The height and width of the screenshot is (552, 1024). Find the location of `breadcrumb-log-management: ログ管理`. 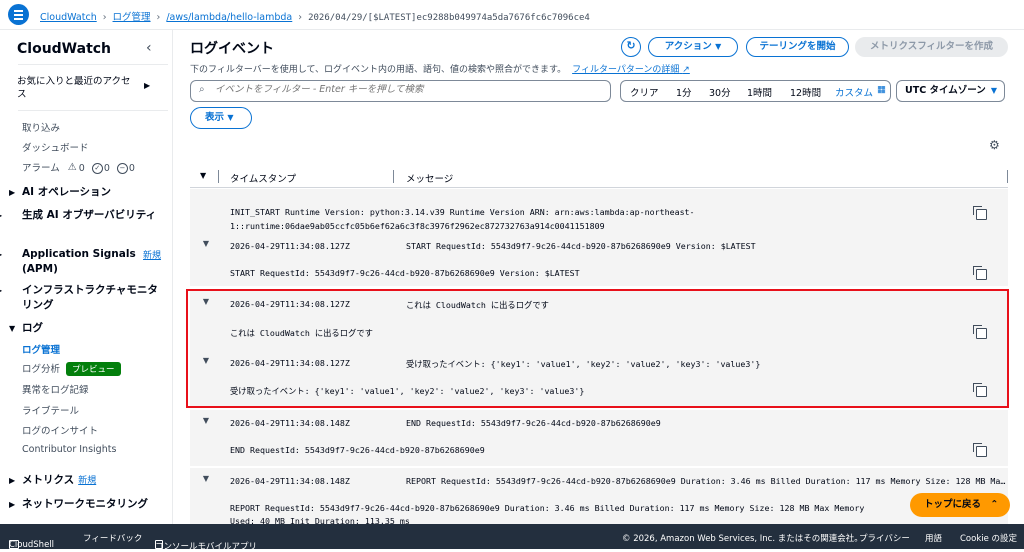

breadcrumb-log-management: ログ管理 is located at coordinates (132, 17).